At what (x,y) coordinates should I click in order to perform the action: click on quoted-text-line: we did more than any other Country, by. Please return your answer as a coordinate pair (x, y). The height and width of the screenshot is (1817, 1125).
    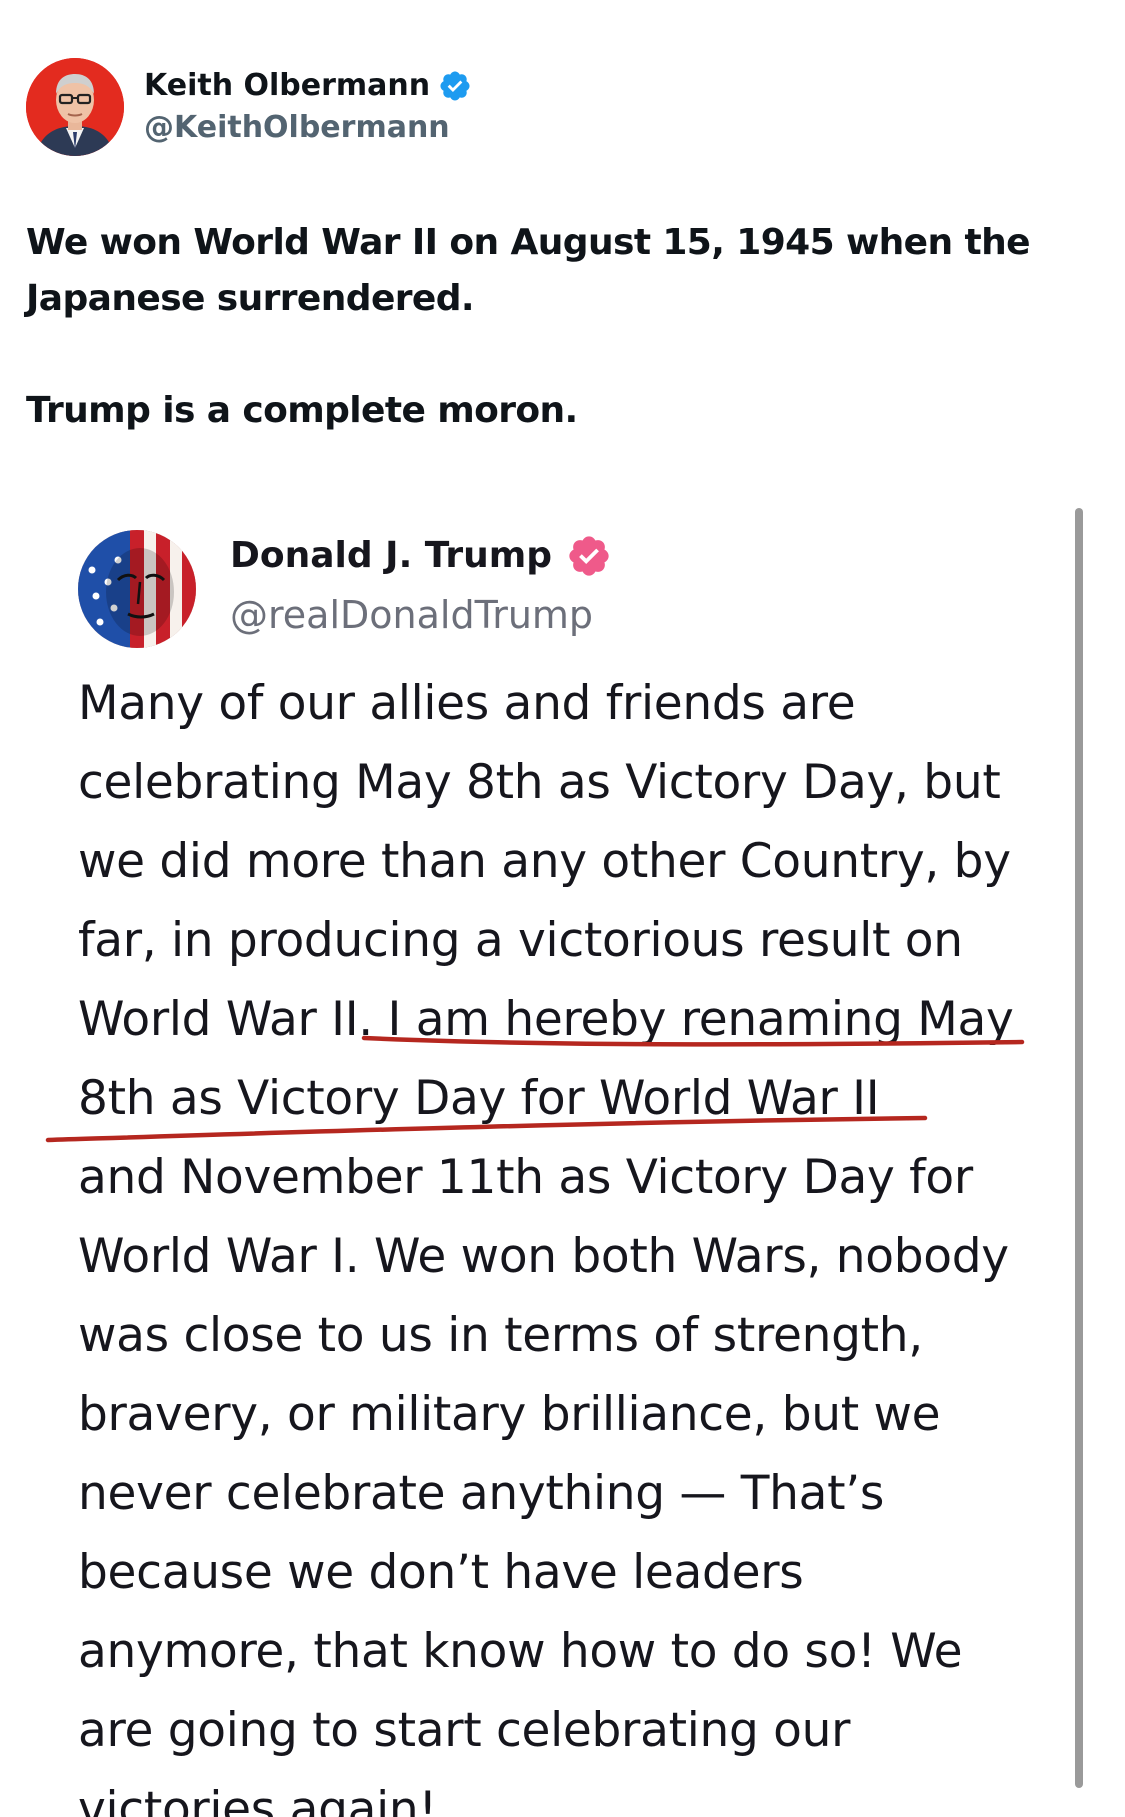
    Looking at the image, I should click on (544, 861).